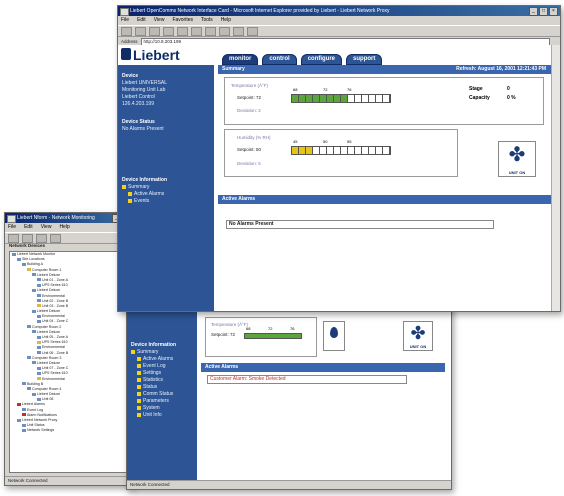 This screenshot has height=496, width=564. What do you see at coordinates (154, 31) in the screenshot?
I see `stop-icon` at bounding box center [154, 31].